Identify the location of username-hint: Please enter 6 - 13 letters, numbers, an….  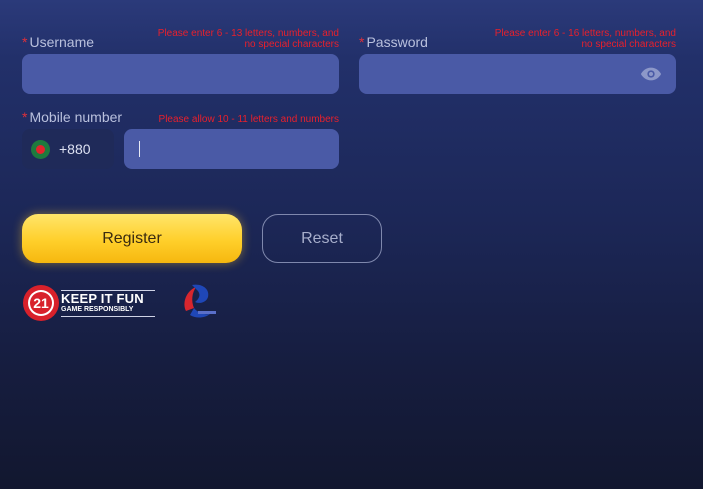
(248, 39).